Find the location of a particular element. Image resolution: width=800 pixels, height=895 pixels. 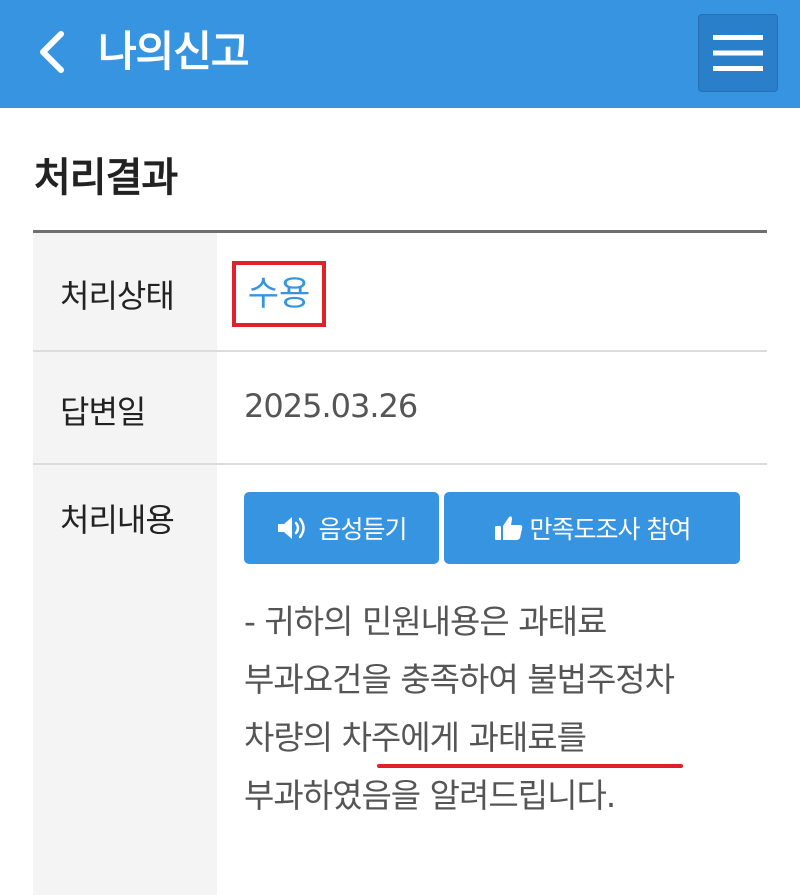

emphasis-underline is located at coordinates (530, 766).